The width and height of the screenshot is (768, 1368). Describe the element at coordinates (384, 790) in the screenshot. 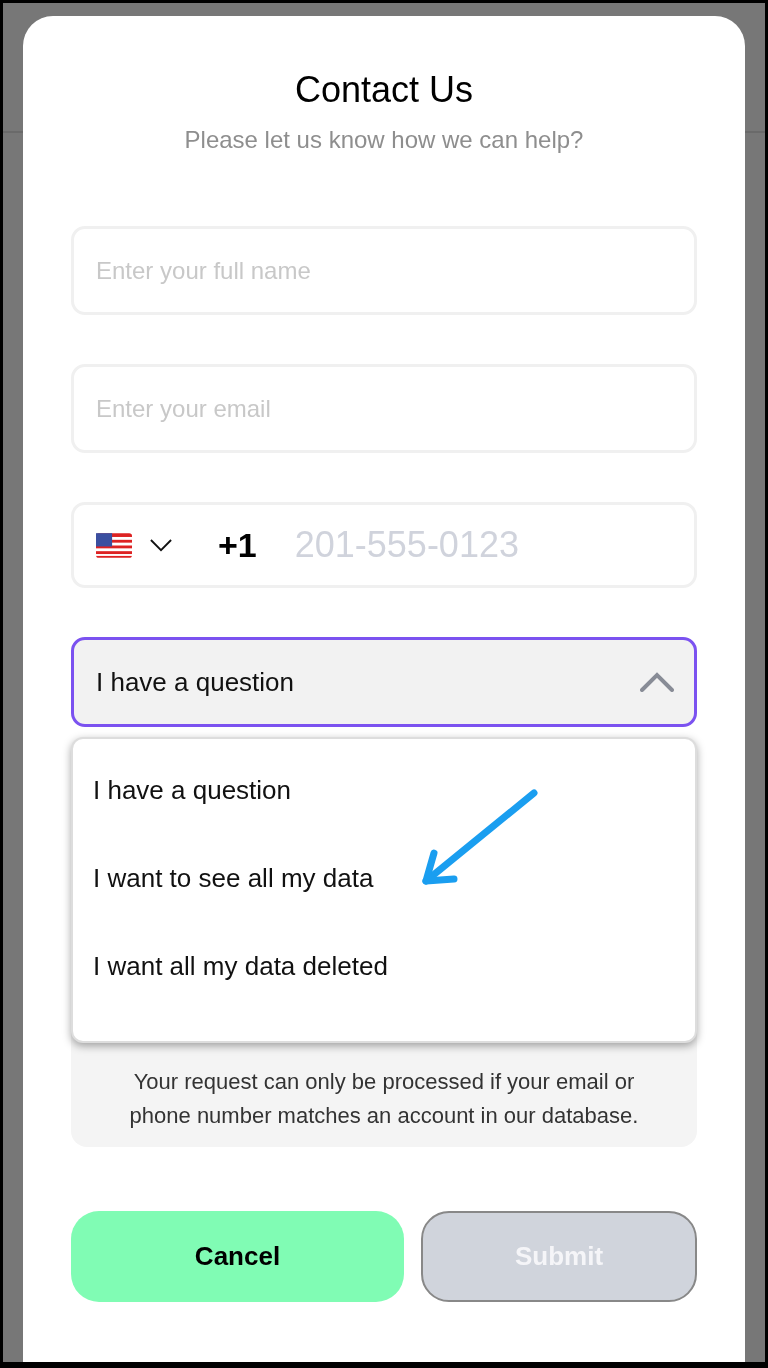

I see `dropdown-option: I have a question` at that location.